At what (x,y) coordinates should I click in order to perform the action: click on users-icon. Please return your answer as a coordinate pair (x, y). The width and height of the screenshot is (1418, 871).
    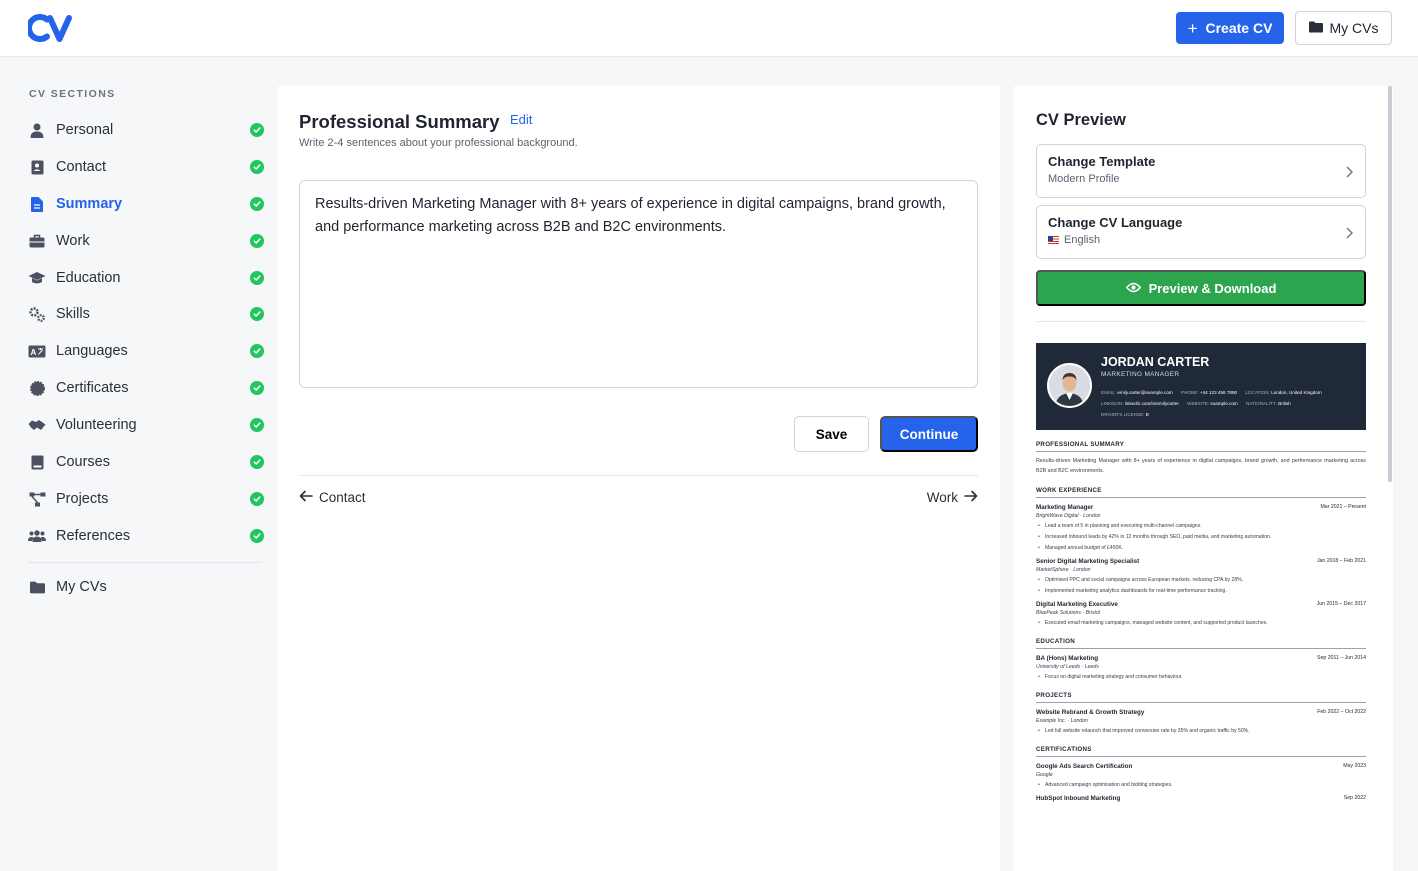
    Looking at the image, I should click on (37, 536).